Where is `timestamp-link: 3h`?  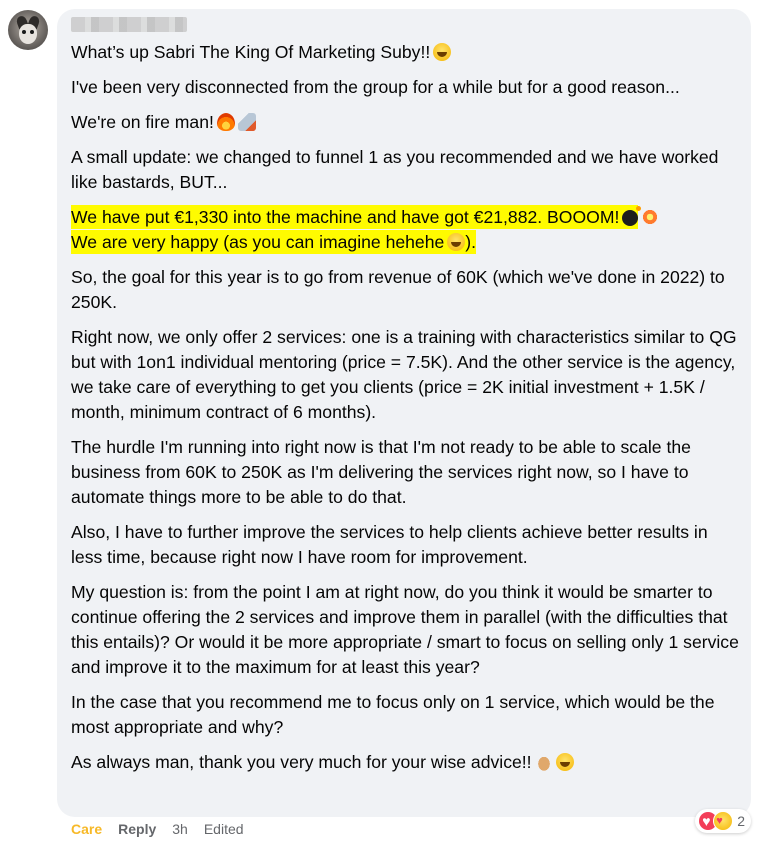 timestamp-link: 3h is located at coordinates (180, 829).